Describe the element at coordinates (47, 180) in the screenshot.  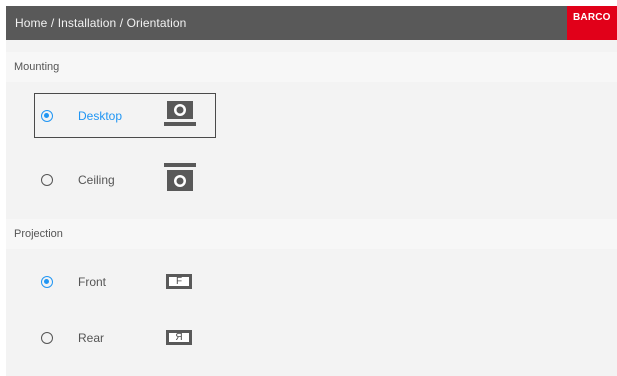
I see `ceiling-radio` at that location.